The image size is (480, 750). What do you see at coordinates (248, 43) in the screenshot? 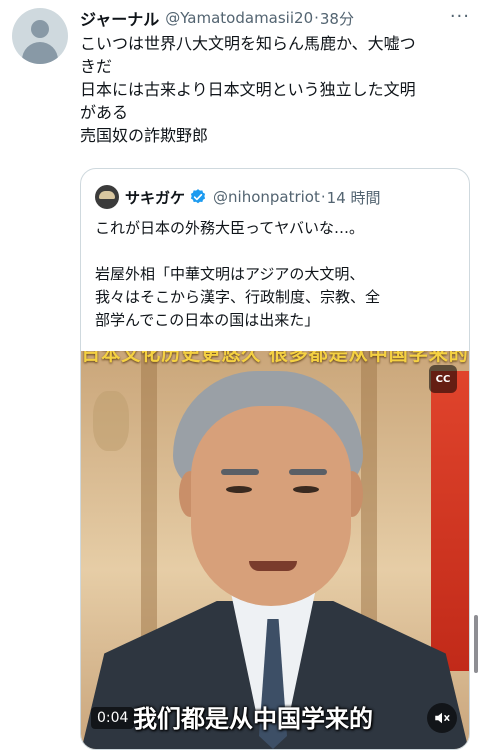
I see `tweet-text-line: こいつは世界八大文明を知らん馬鹿か、大嘘つ` at bounding box center [248, 43].